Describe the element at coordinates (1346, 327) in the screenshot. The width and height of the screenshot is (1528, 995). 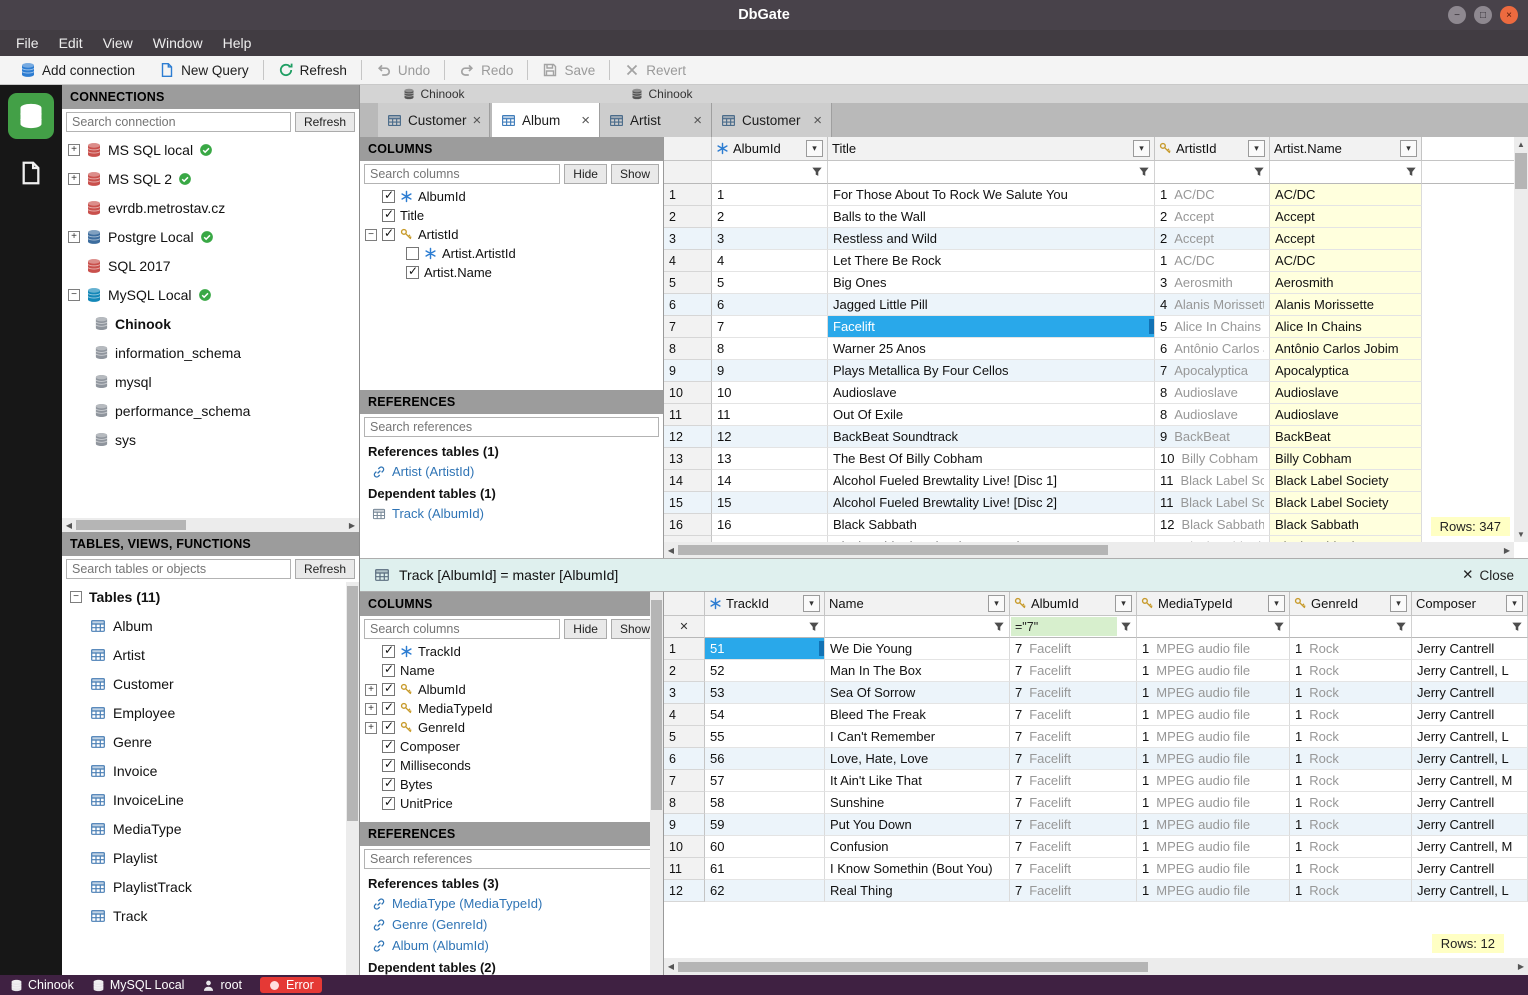
I see `grid-cell: Alice In Chains` at that location.